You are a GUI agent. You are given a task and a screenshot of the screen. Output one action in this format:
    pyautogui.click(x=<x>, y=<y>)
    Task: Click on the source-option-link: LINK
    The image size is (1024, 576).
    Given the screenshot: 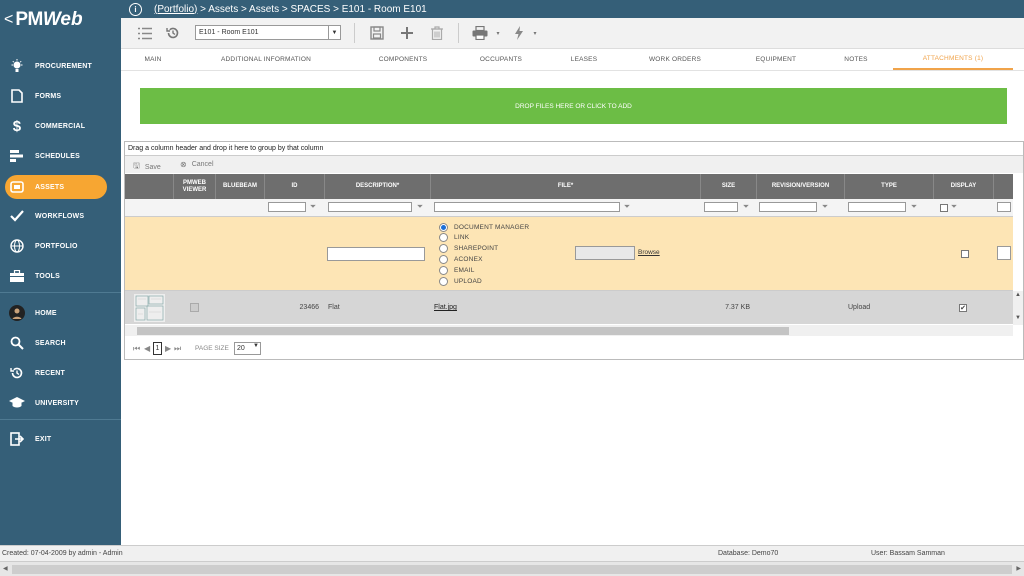 What is the action you would take?
    pyautogui.click(x=454, y=237)
    